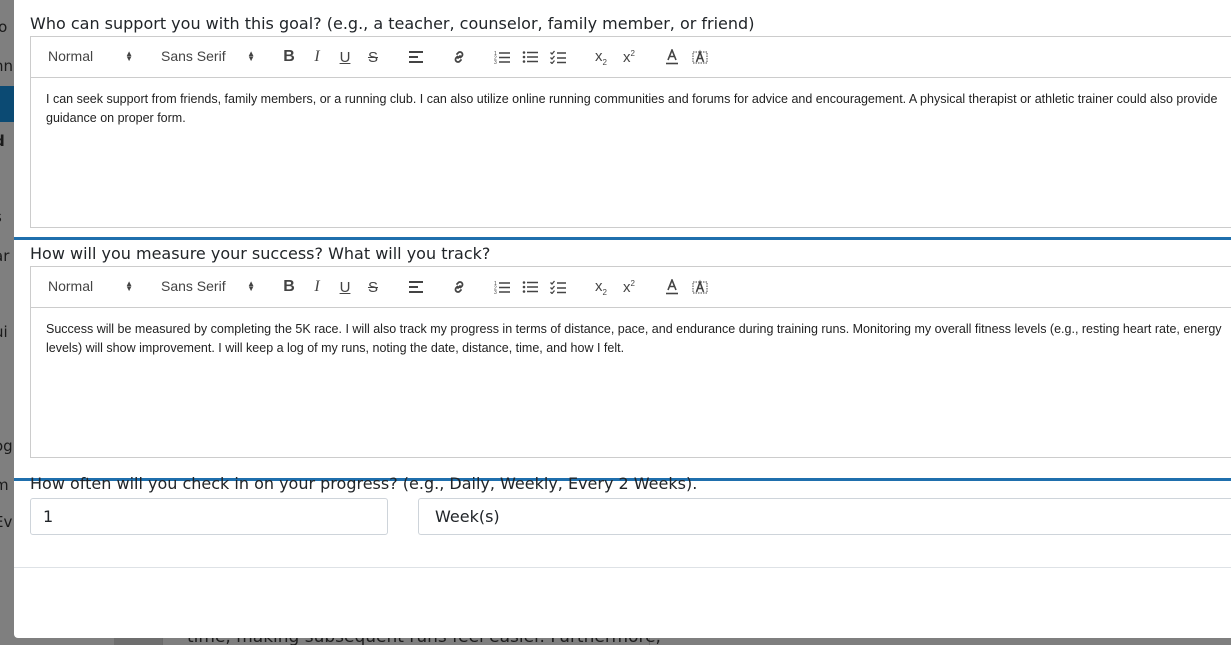 The image size is (1231, 645). I want to click on background-text-fragment: d, so click(2, 141).